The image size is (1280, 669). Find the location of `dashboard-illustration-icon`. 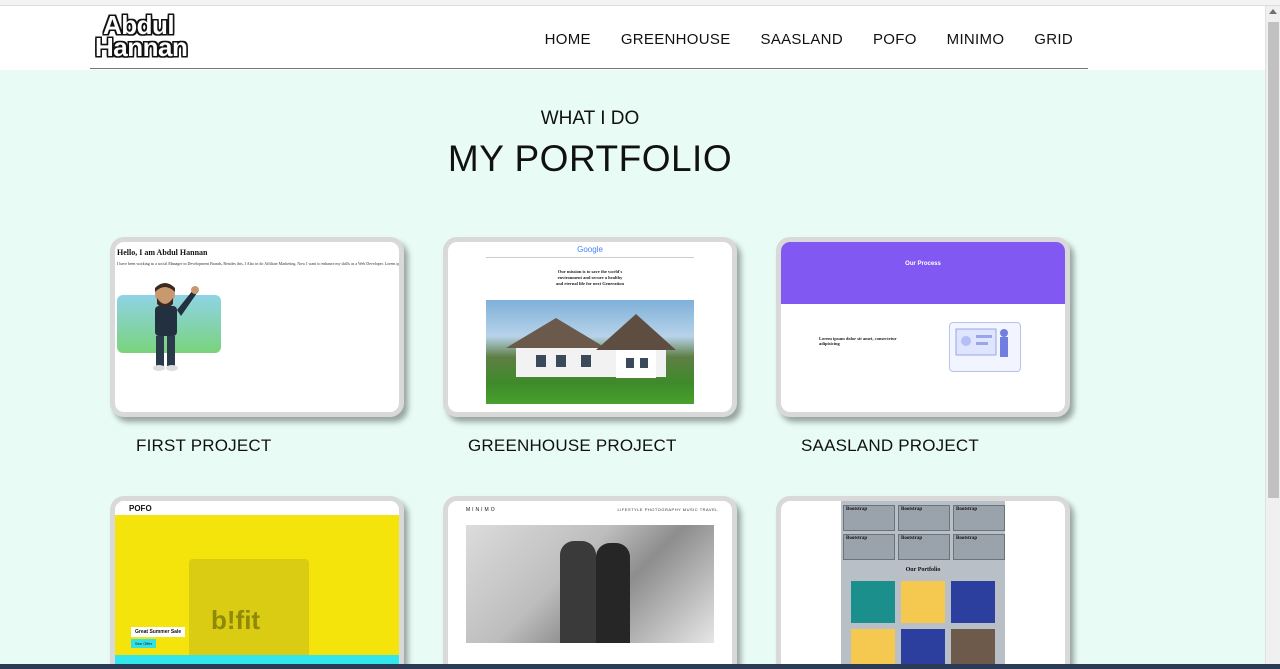

dashboard-illustration-icon is located at coordinates (981, 342).